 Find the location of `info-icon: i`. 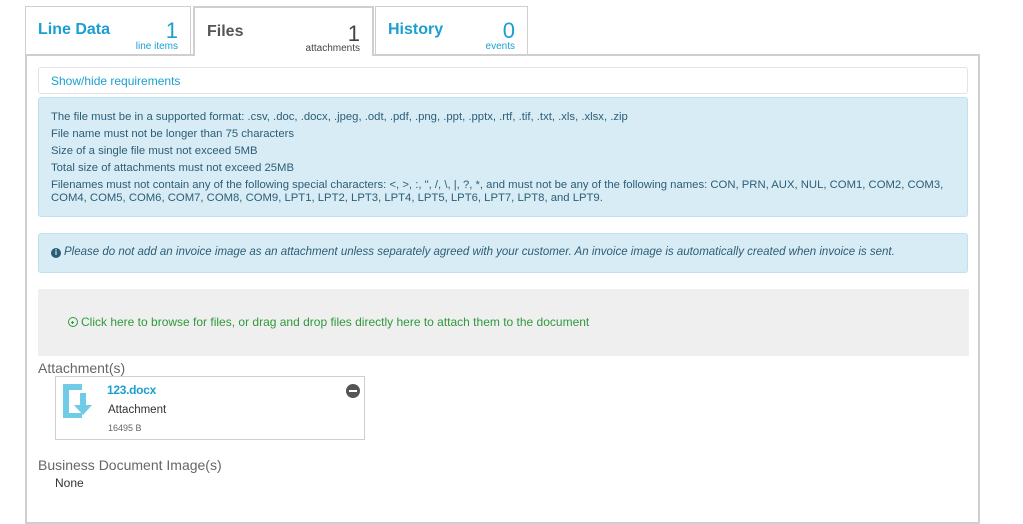

info-icon: i is located at coordinates (56, 253).